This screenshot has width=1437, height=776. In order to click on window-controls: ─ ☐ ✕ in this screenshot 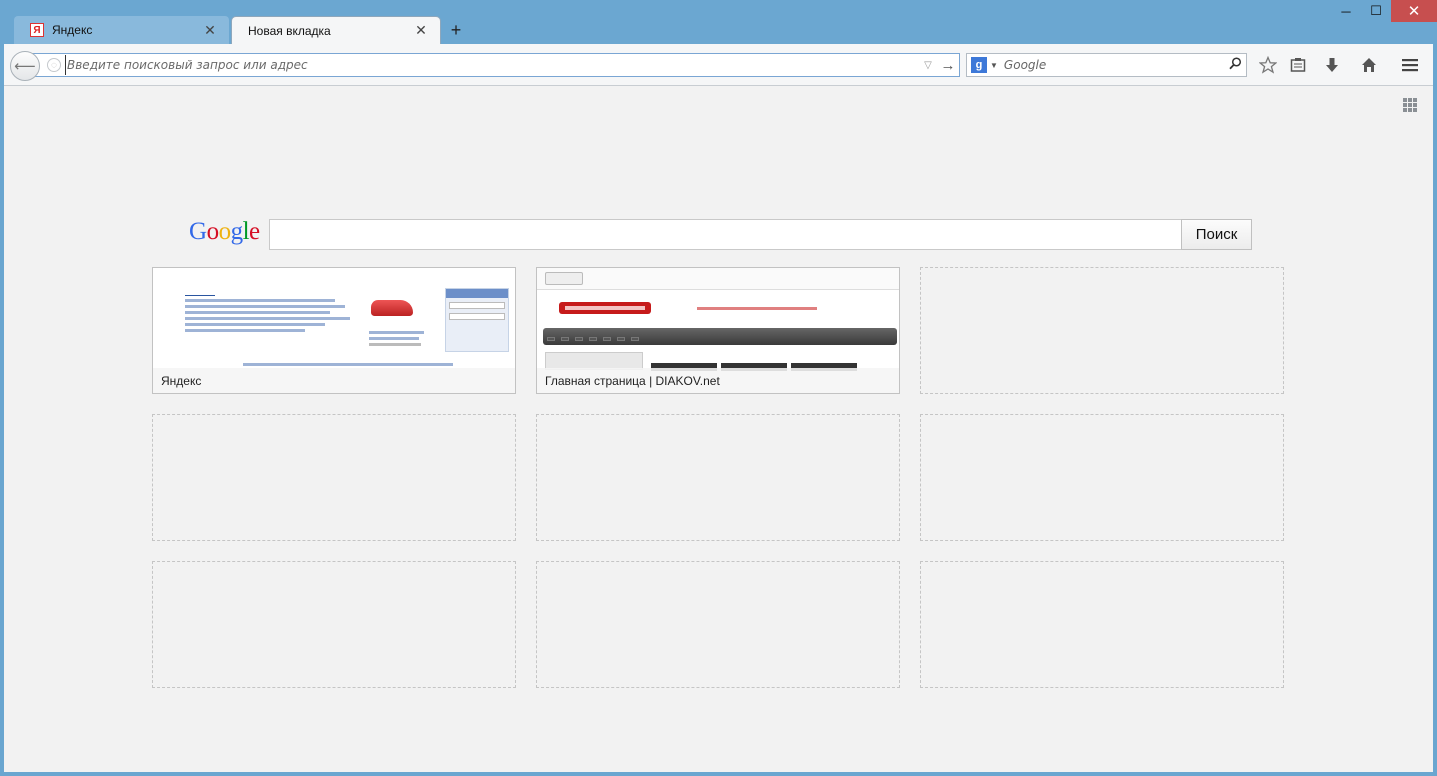, I will do `click(1384, 11)`.